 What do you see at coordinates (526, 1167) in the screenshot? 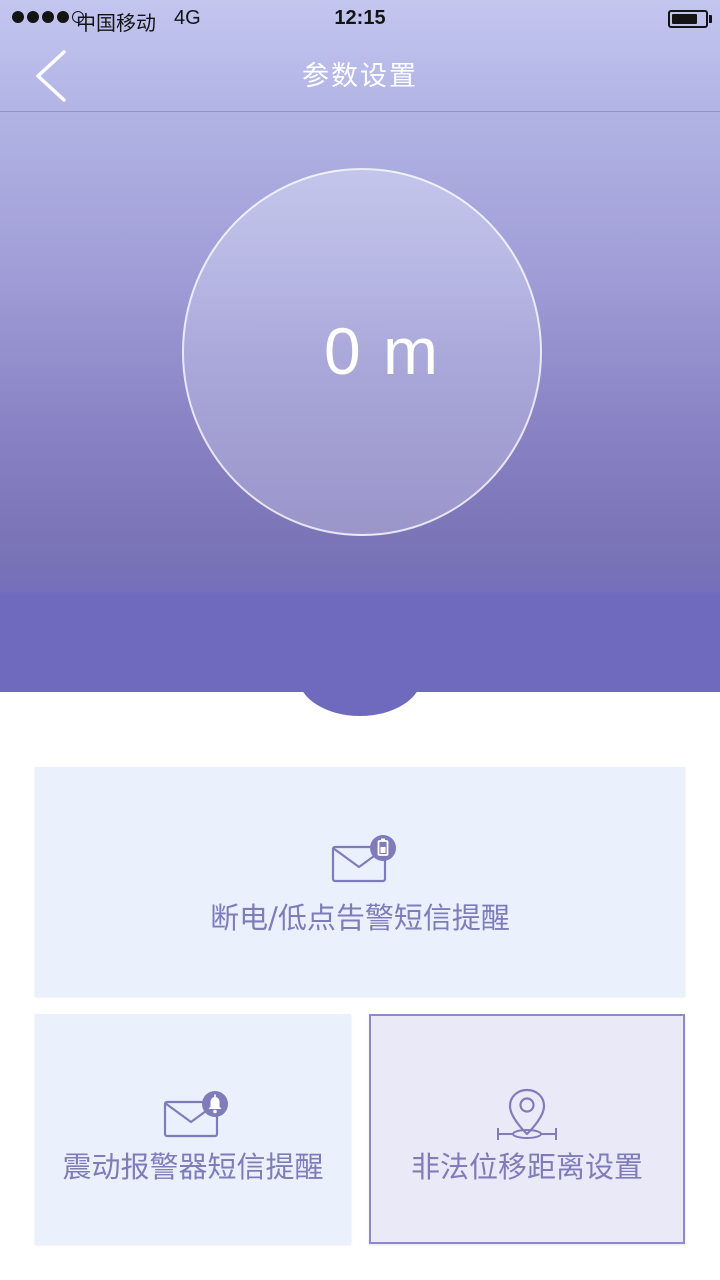
I see `illegal-displacement-distance-setting-label: 非法位移距离设置` at bounding box center [526, 1167].